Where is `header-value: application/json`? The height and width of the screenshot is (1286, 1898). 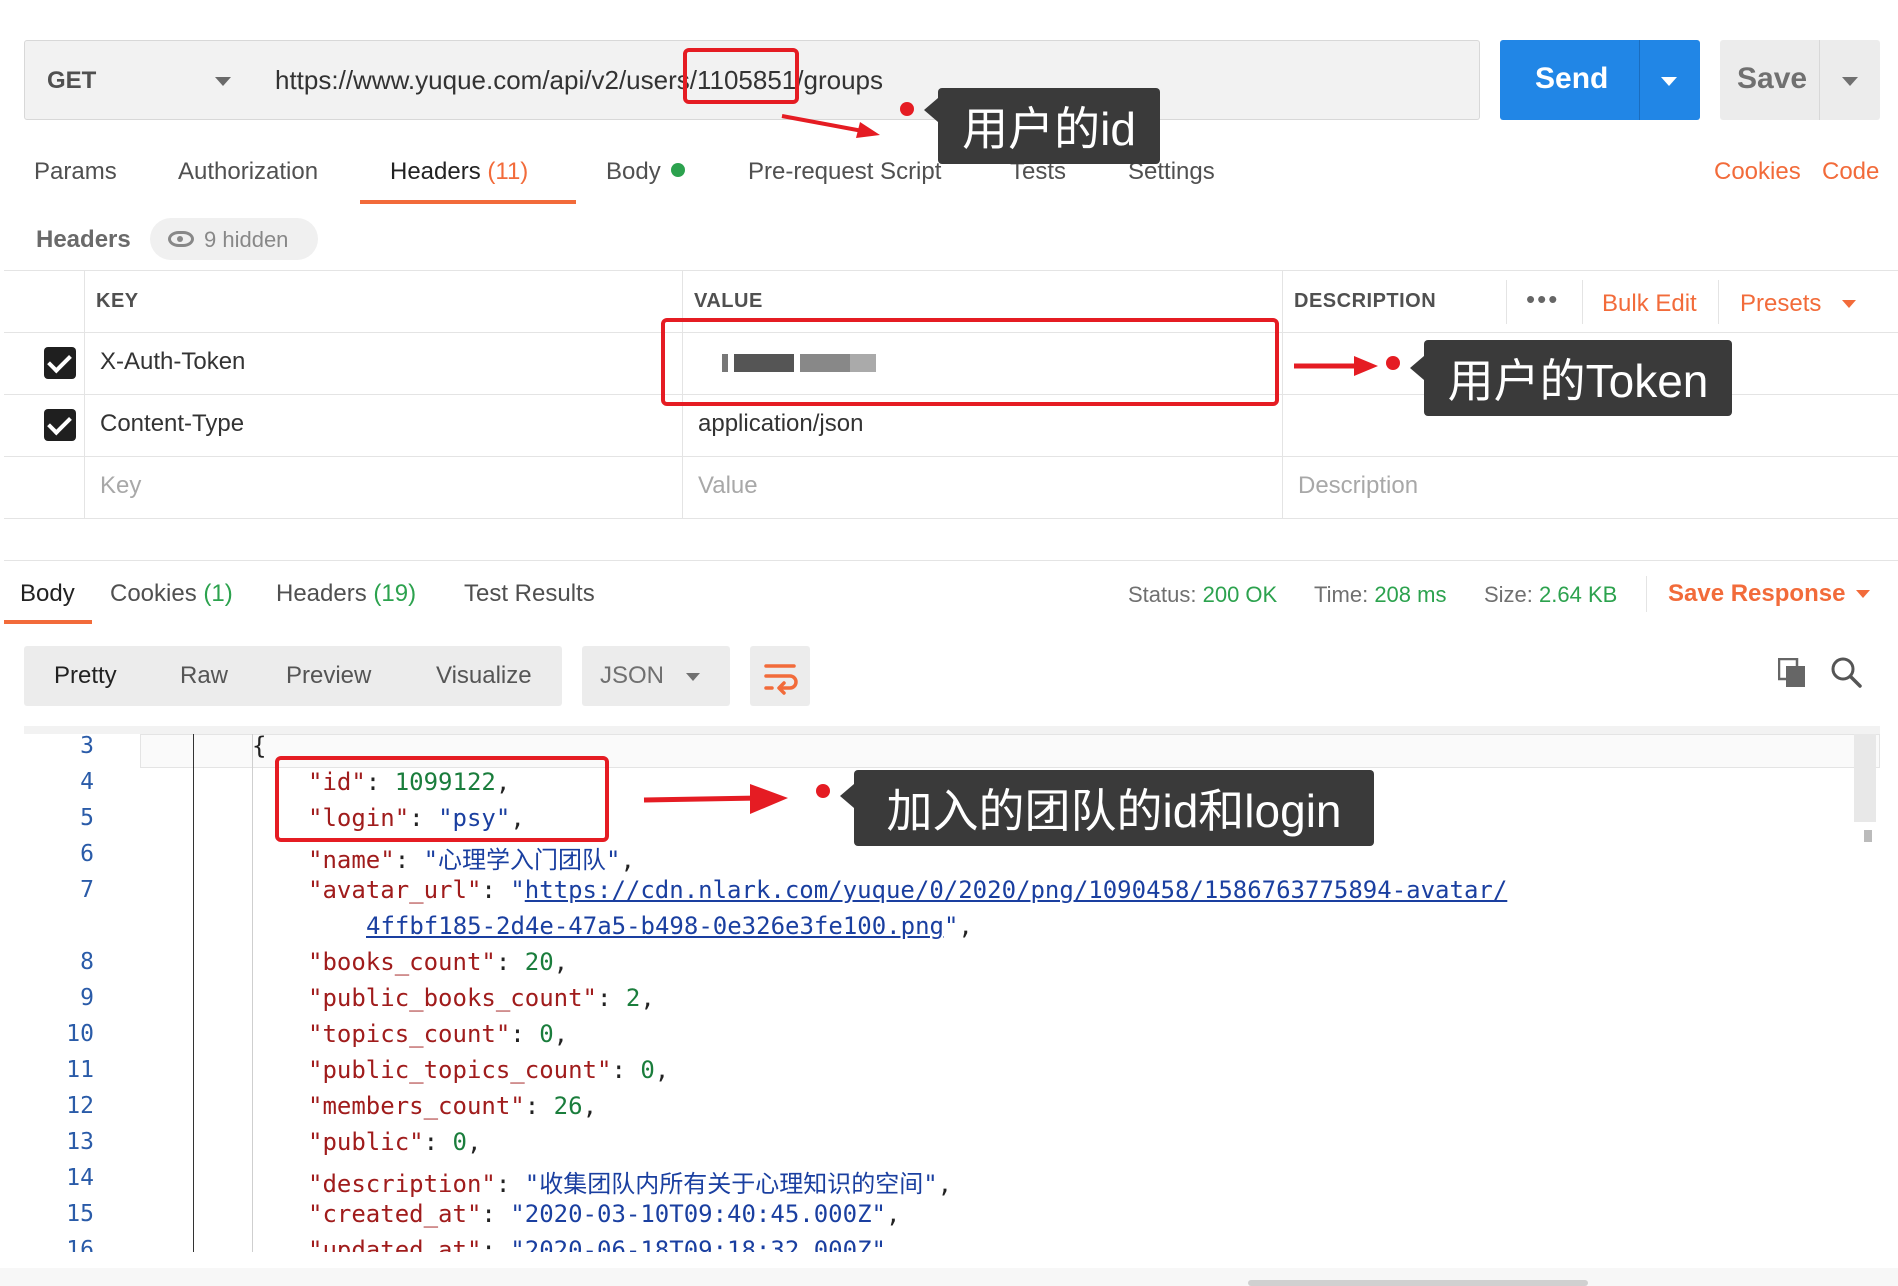
header-value: application/json is located at coordinates (780, 424).